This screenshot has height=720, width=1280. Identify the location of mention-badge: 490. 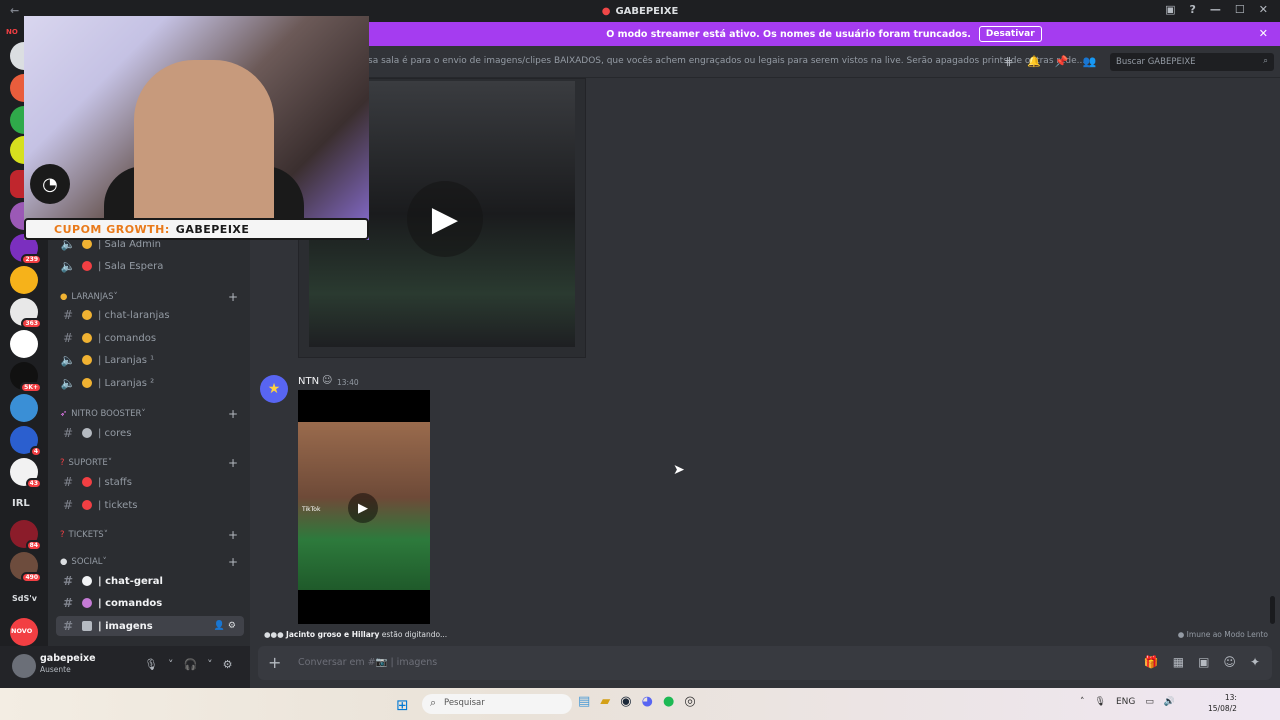
(31, 577).